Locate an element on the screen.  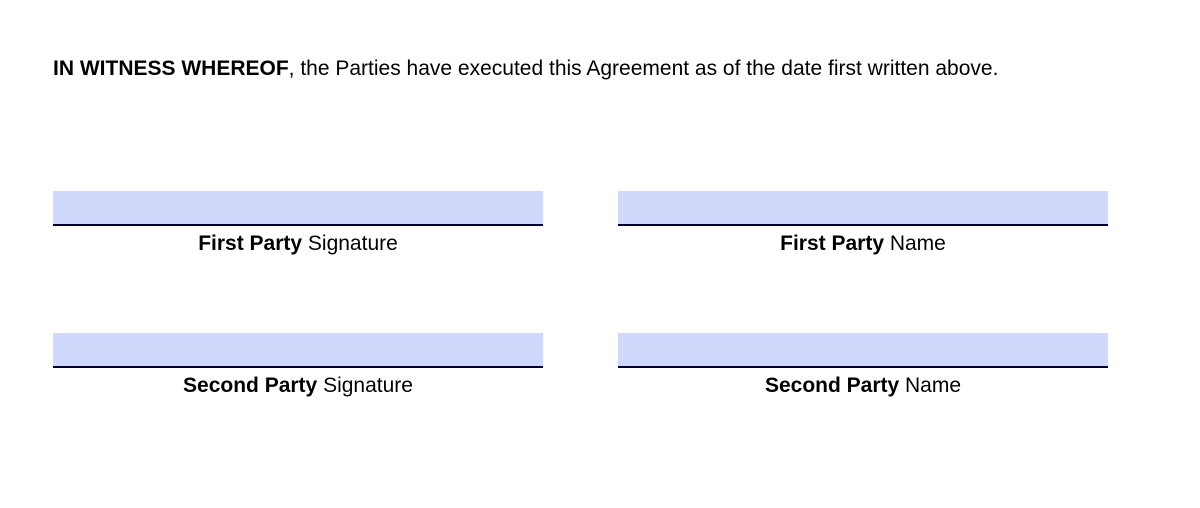
first-party-name-label: First Party Name is located at coordinates (863, 244).